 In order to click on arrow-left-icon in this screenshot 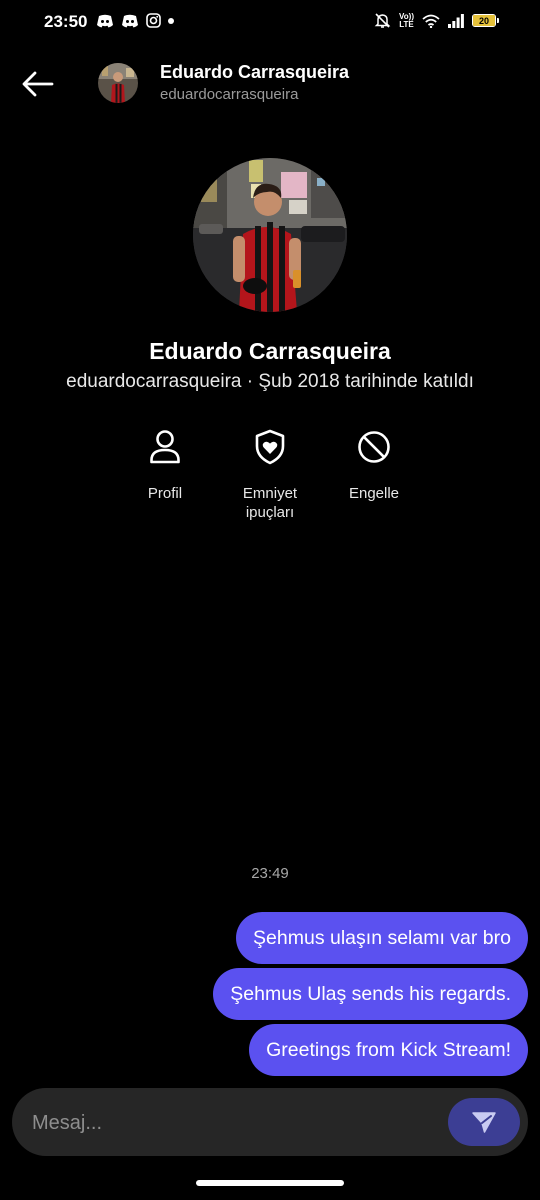, I will do `click(38, 84)`.